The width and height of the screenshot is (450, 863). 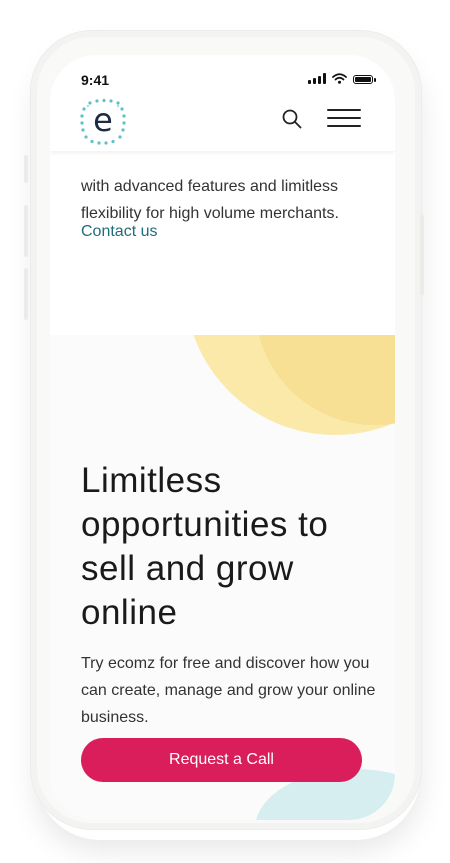 I want to click on wifi-icon, so click(x=339, y=78).